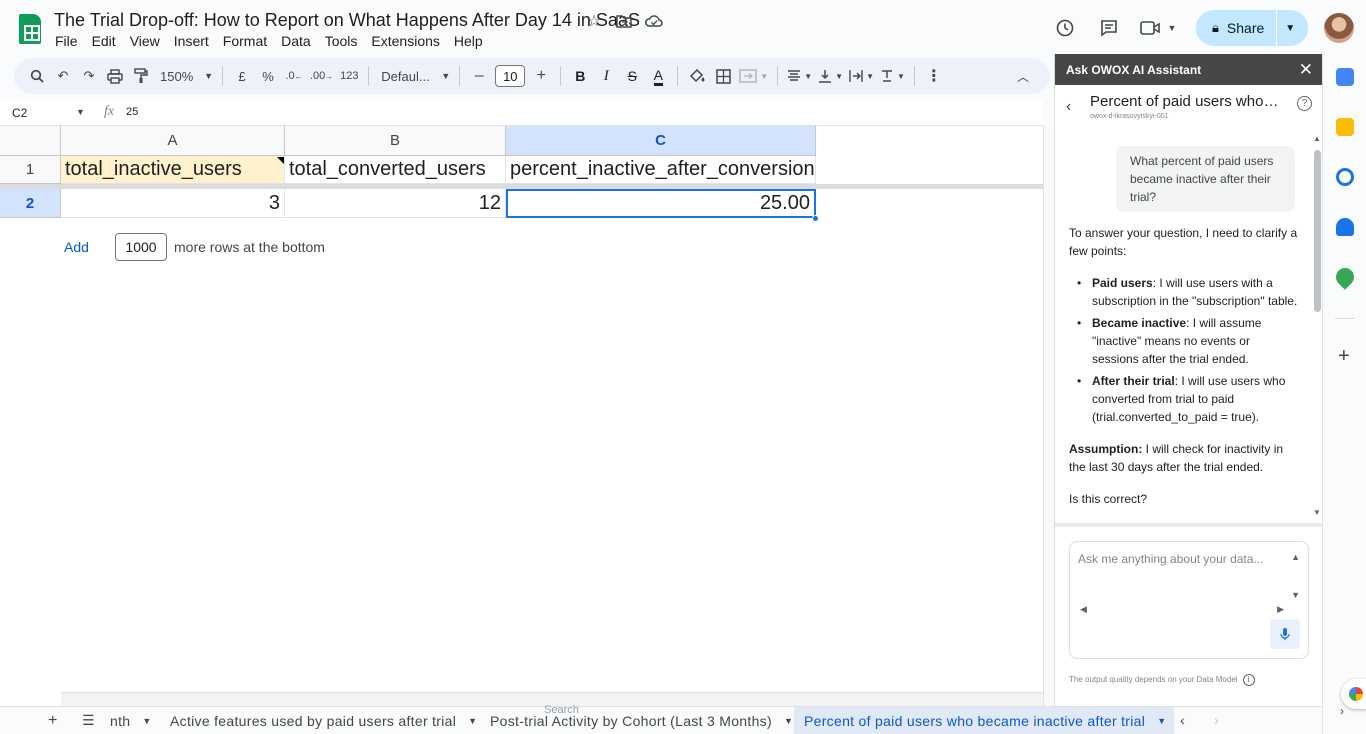  Describe the element at coordinates (753, 76) in the screenshot. I see `merge-cells-icon: ▼` at that location.